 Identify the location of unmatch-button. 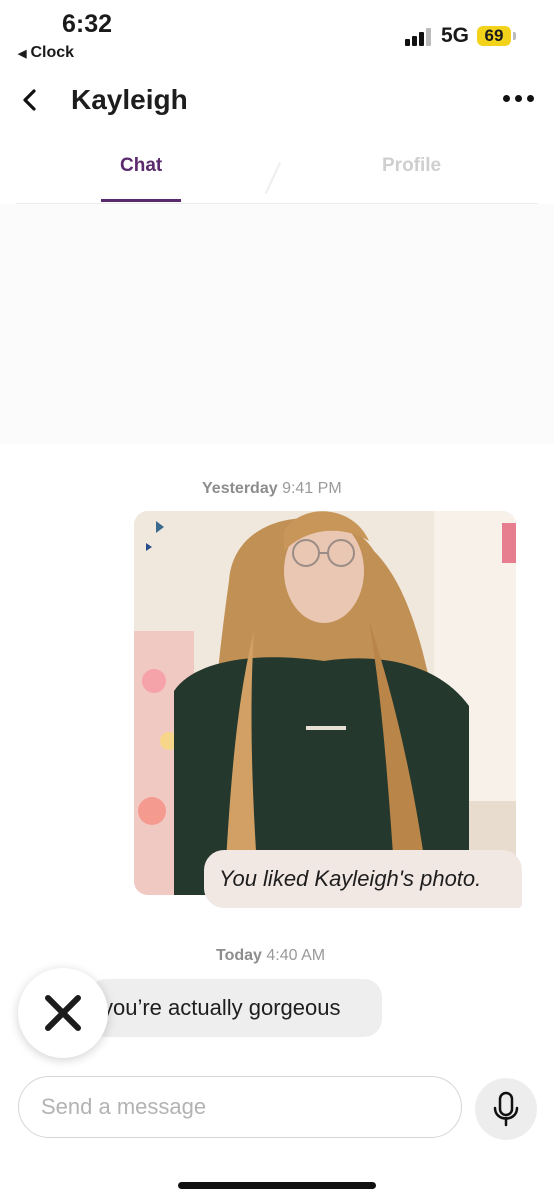
(63, 1013).